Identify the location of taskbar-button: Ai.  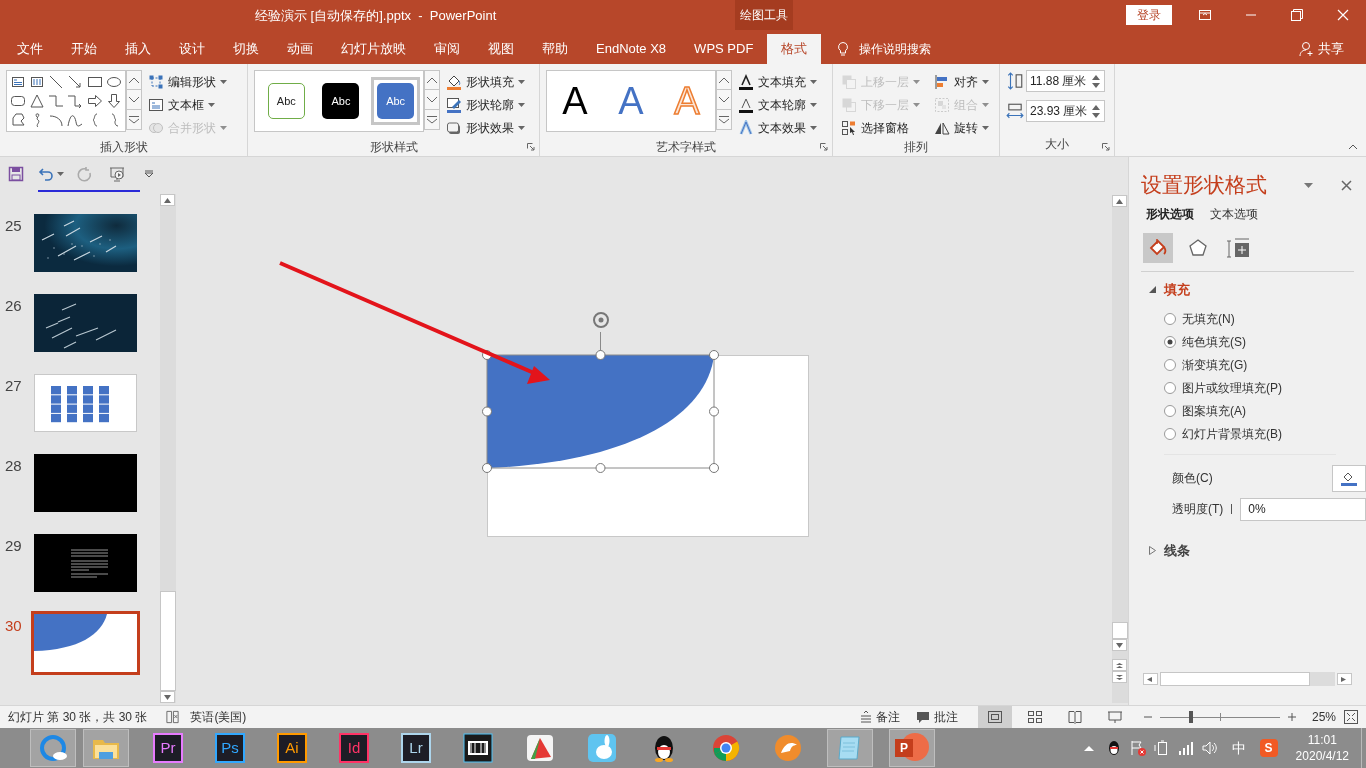
(292, 748).